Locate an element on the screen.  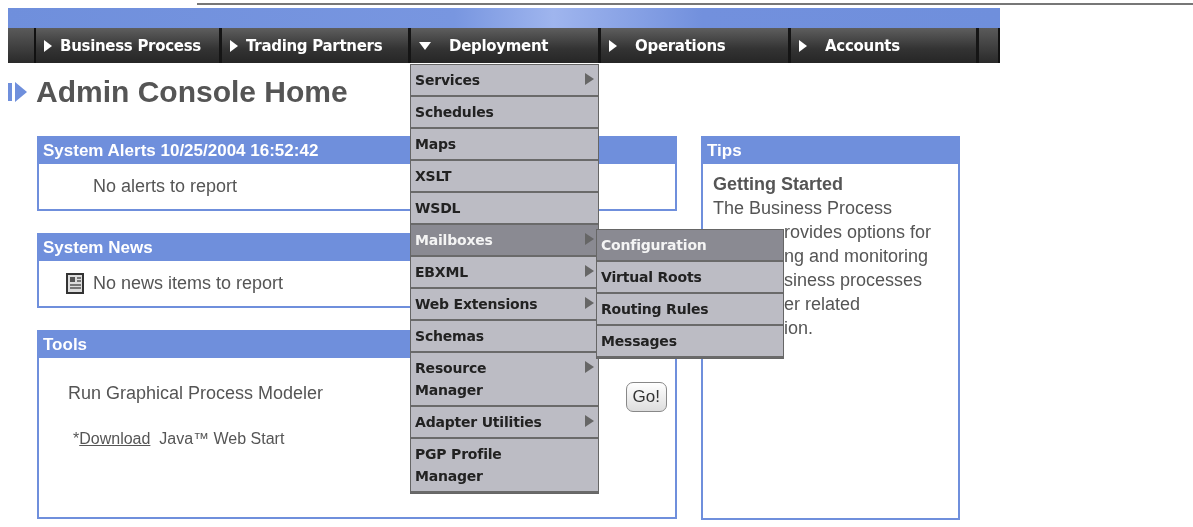
download-link: Download is located at coordinates (115, 438).